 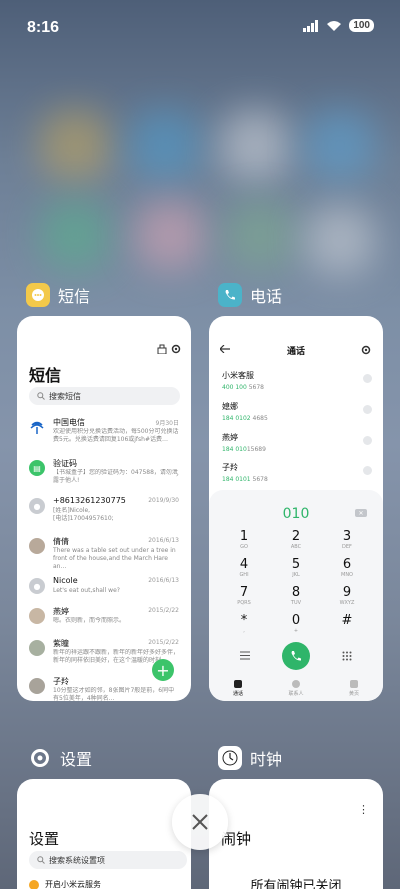 I want to click on sms-app-name: 短信, so click(x=74, y=296).